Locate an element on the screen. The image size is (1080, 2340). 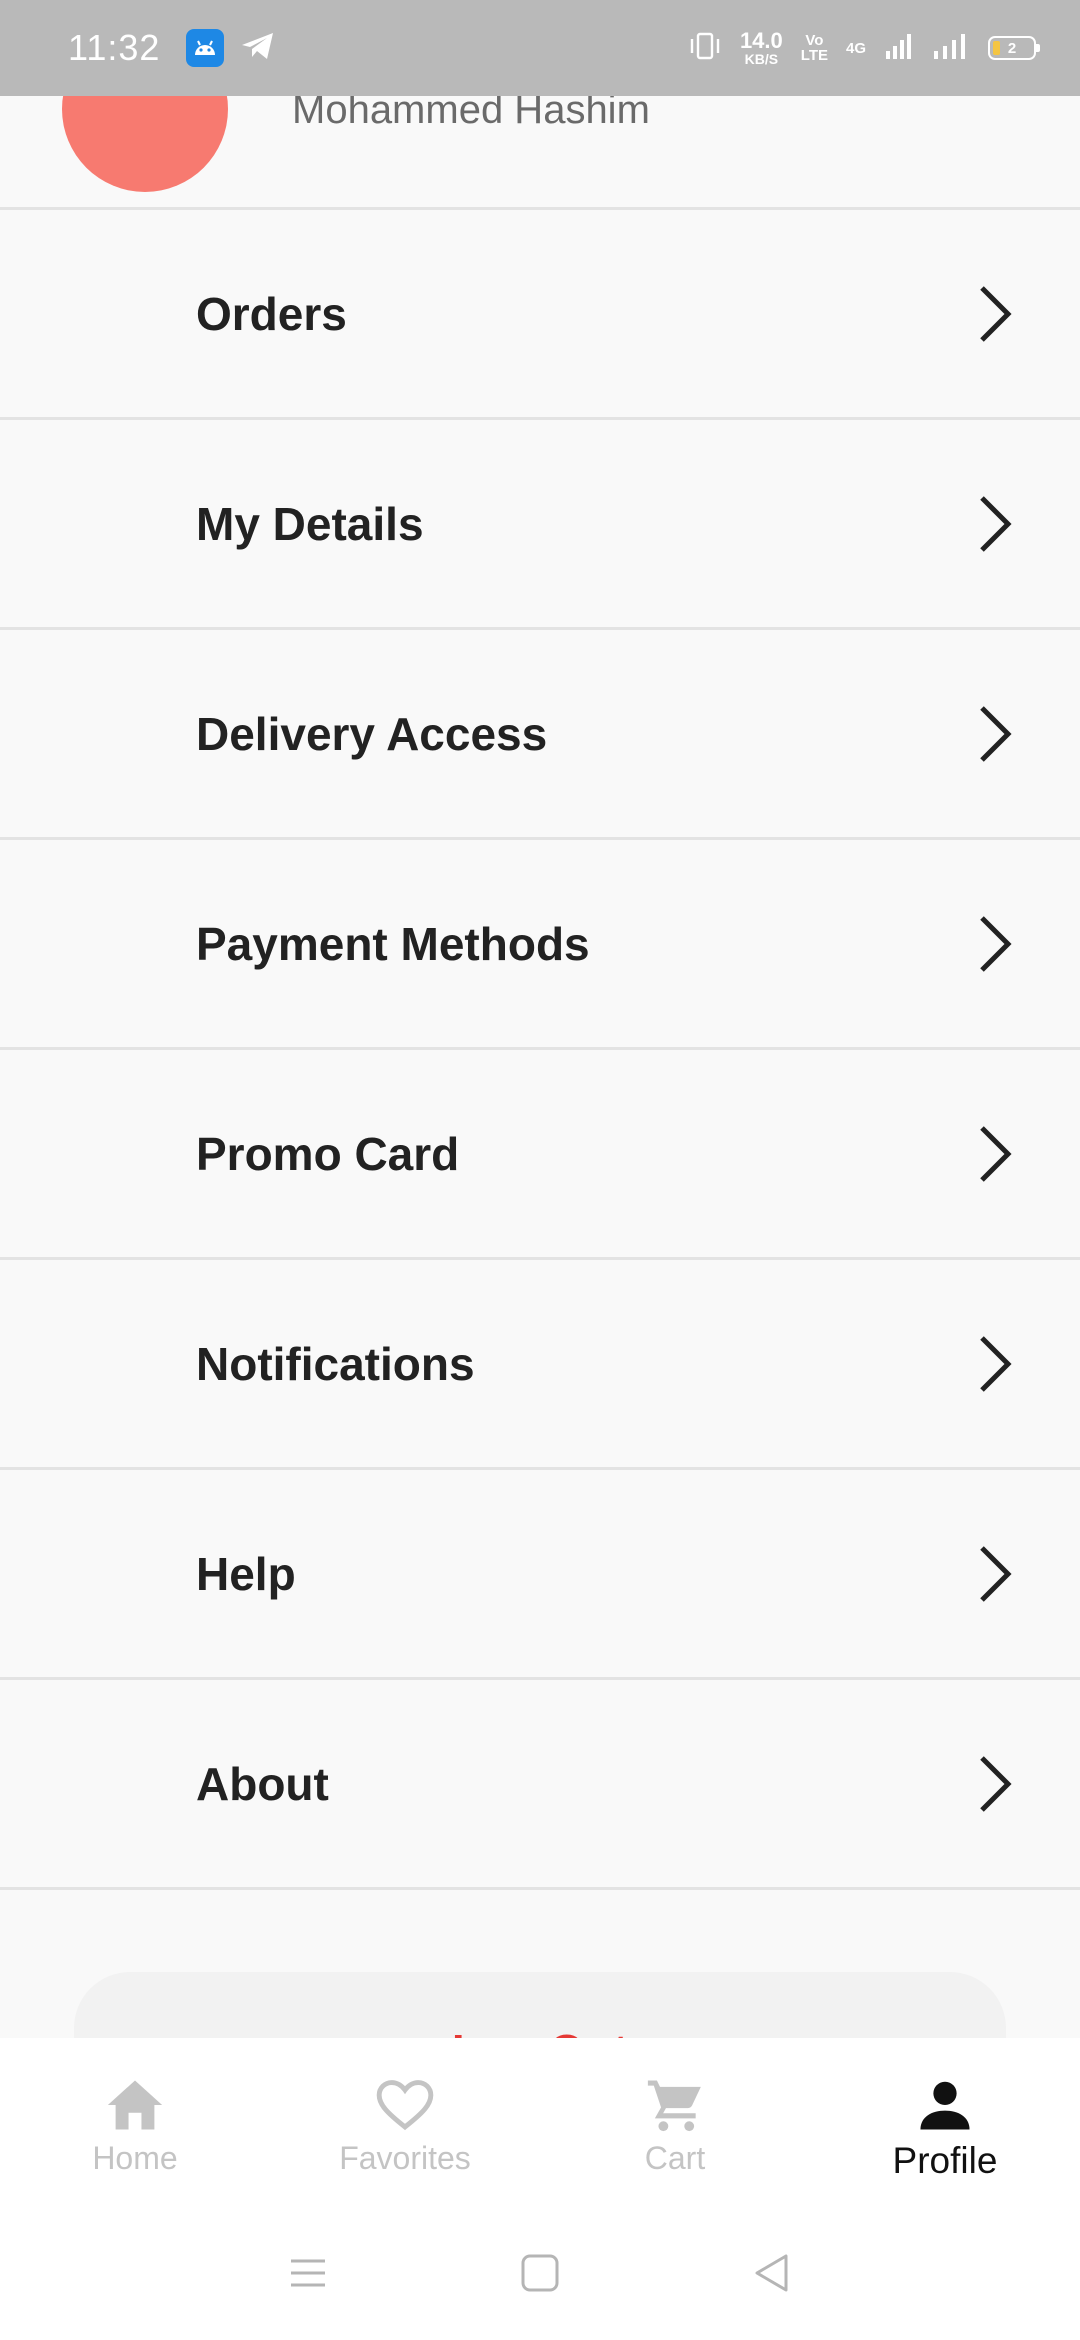
bottom-nav: Home Favorites Cart Profile is located at coordinates (540, 2122).